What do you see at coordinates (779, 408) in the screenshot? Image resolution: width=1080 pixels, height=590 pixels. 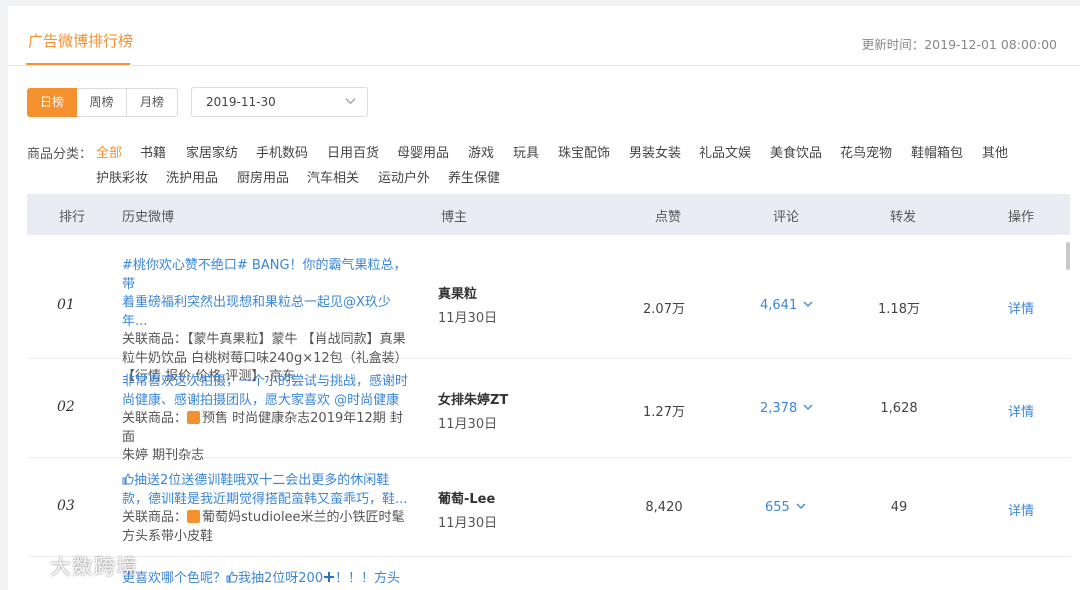 I see `comments-count: 2,378` at bounding box center [779, 408].